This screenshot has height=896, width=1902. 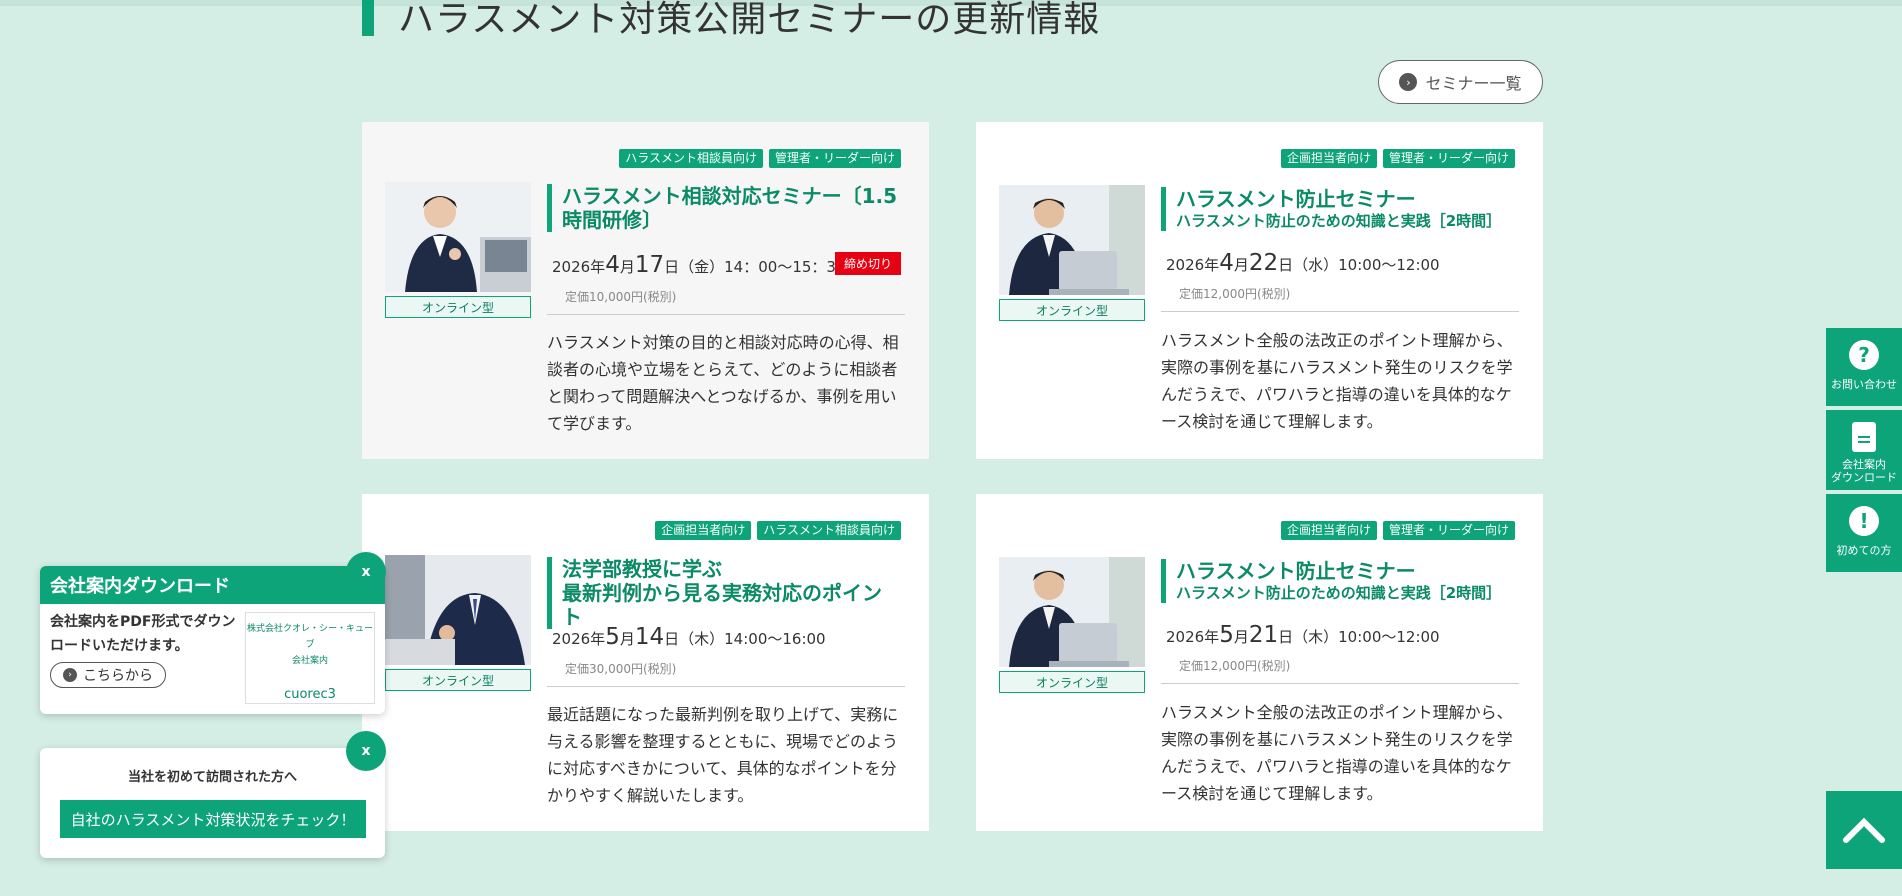 I want to click on seminar-title: 法学部教授に学ぶ 最新判例から見る実務対応のポイント, so click(x=724, y=593).